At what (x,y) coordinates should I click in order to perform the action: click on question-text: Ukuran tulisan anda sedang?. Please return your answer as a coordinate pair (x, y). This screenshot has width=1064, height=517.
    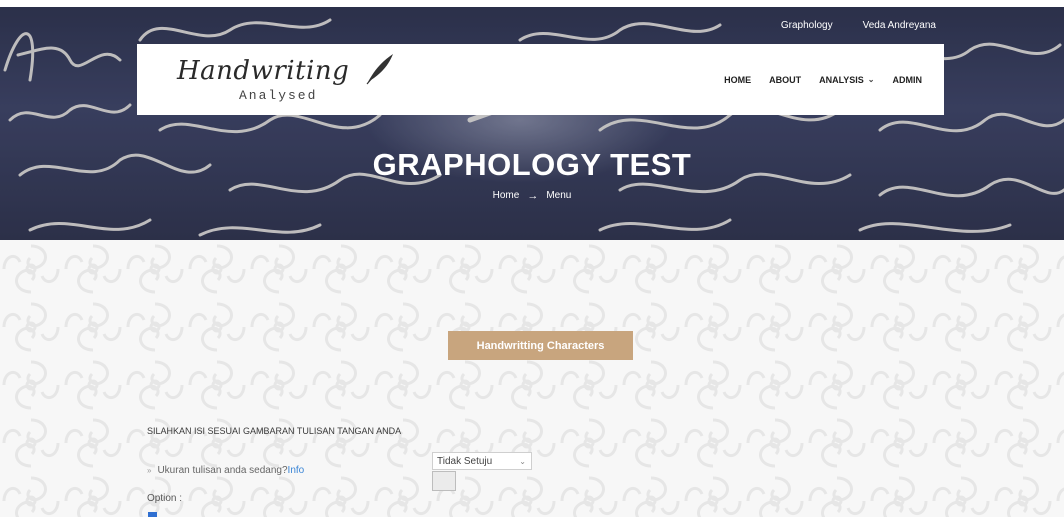
    Looking at the image, I should click on (222, 470).